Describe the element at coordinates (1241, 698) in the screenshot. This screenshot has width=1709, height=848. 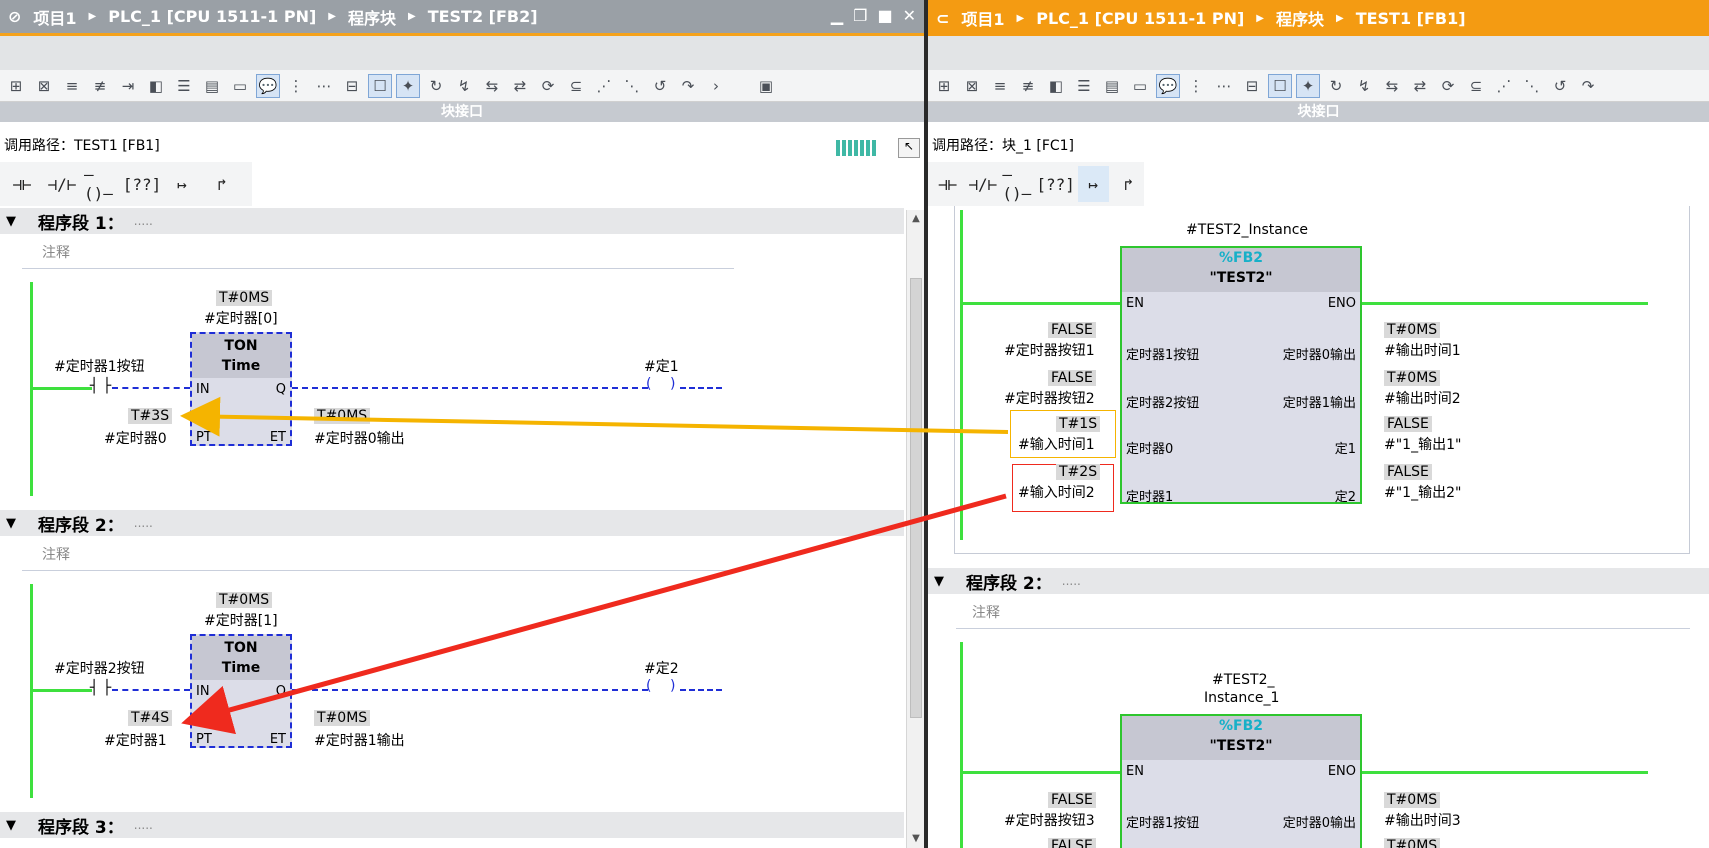
I see `fb-instance: Instance_1` at that location.